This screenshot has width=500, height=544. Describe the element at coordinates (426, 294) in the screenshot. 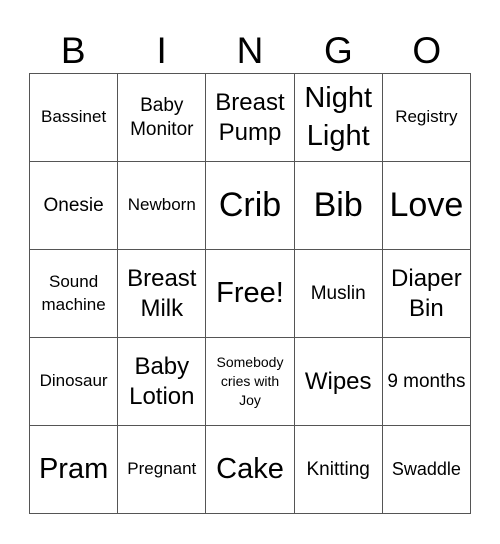

I see `bingo-cell: Diaper Bin` at that location.